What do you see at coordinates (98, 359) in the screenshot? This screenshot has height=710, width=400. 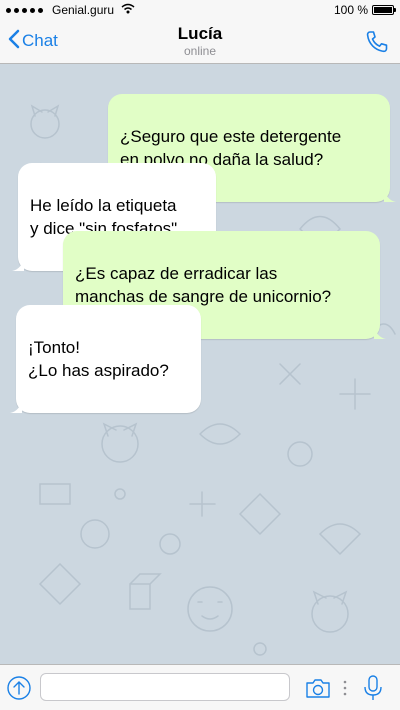 I see `message-text: ¡Tonto! ¿Lo has aspirado?` at bounding box center [98, 359].